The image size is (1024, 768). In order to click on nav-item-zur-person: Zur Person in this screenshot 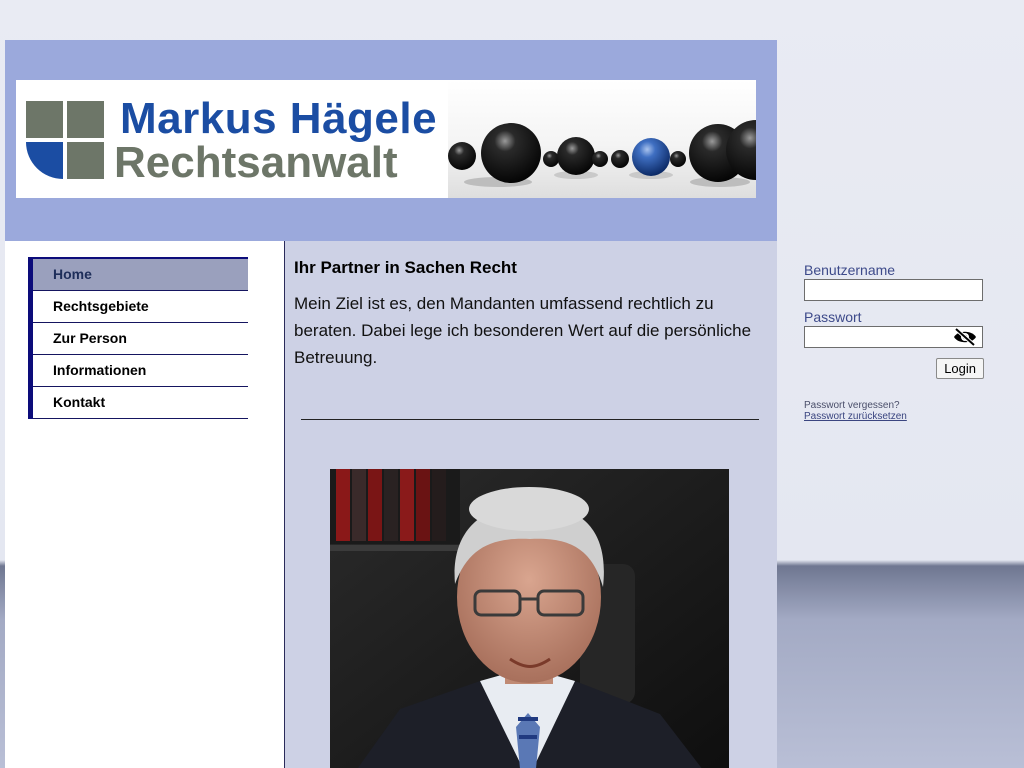, I will do `click(140, 339)`.